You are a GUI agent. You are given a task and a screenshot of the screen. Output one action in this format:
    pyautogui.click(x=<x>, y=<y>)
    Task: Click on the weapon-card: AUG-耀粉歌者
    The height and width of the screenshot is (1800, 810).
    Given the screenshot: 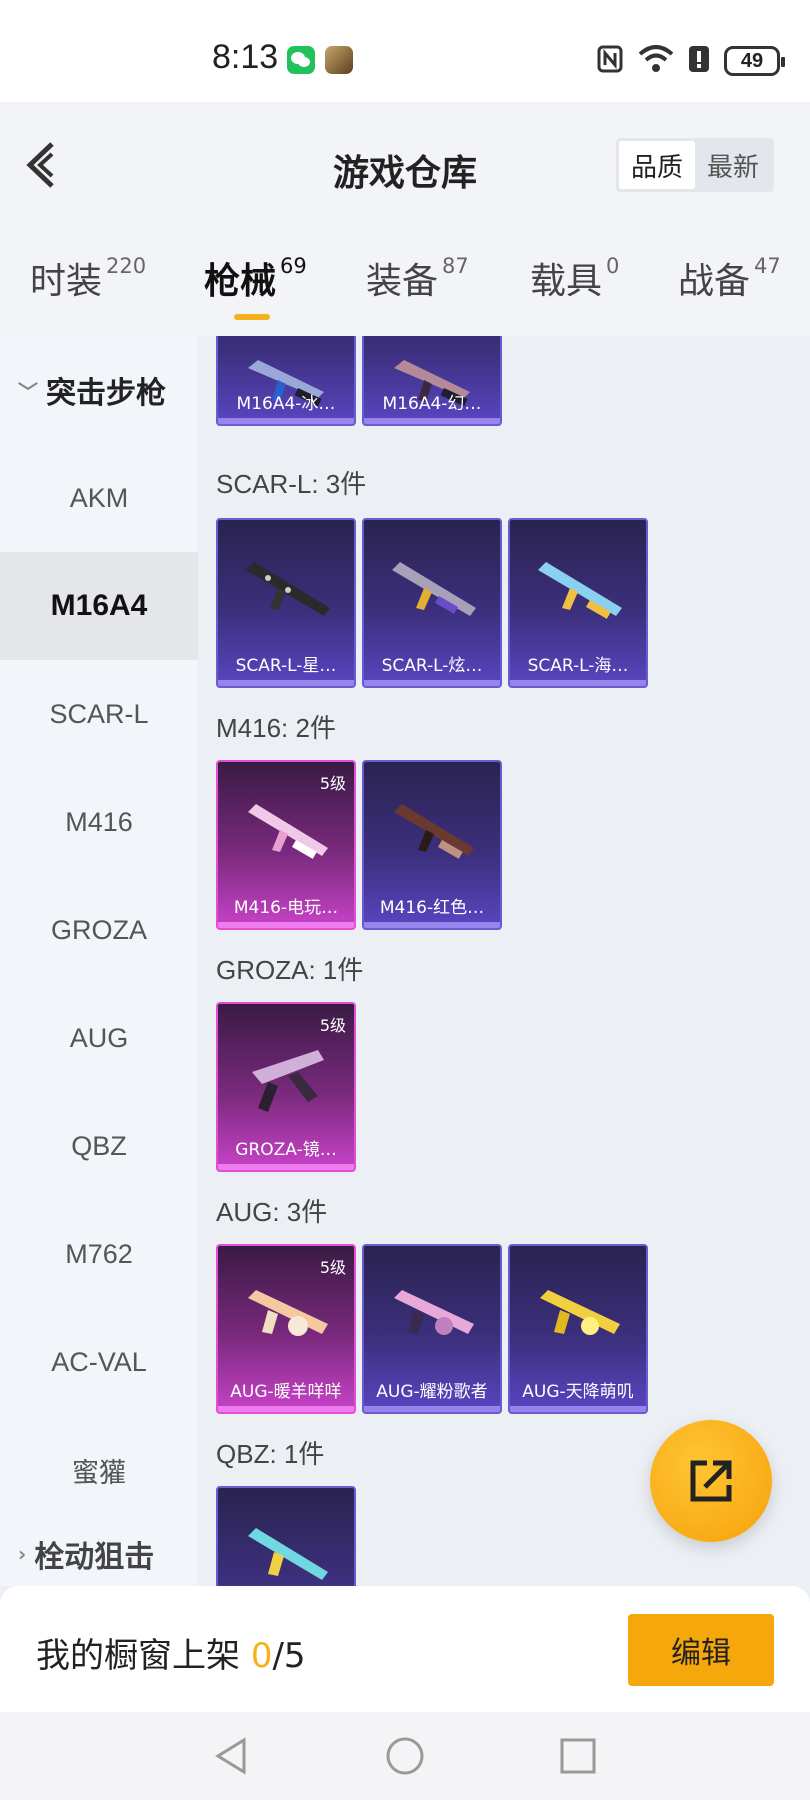 What is the action you would take?
    pyautogui.click(x=432, y=1329)
    